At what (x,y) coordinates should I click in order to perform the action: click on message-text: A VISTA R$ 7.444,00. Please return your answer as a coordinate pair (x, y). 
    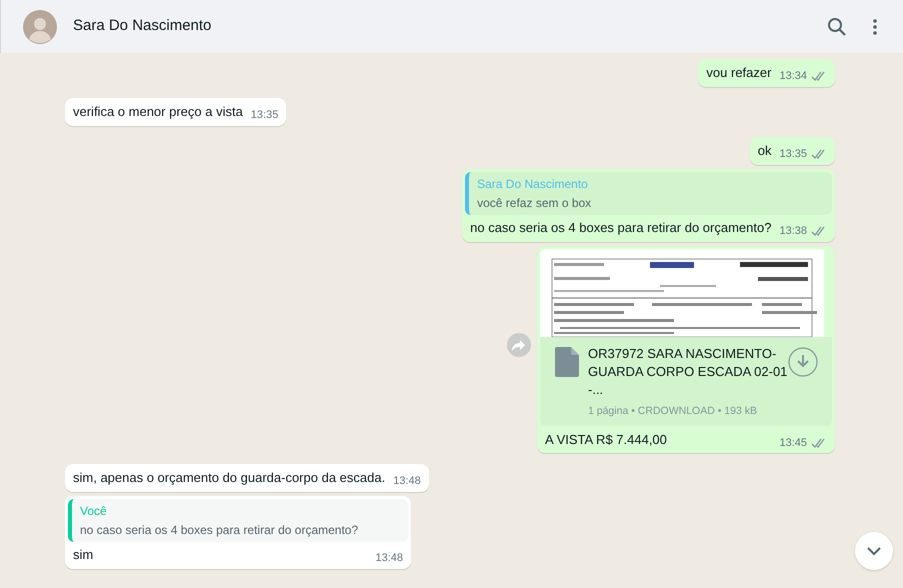
    Looking at the image, I should click on (606, 440).